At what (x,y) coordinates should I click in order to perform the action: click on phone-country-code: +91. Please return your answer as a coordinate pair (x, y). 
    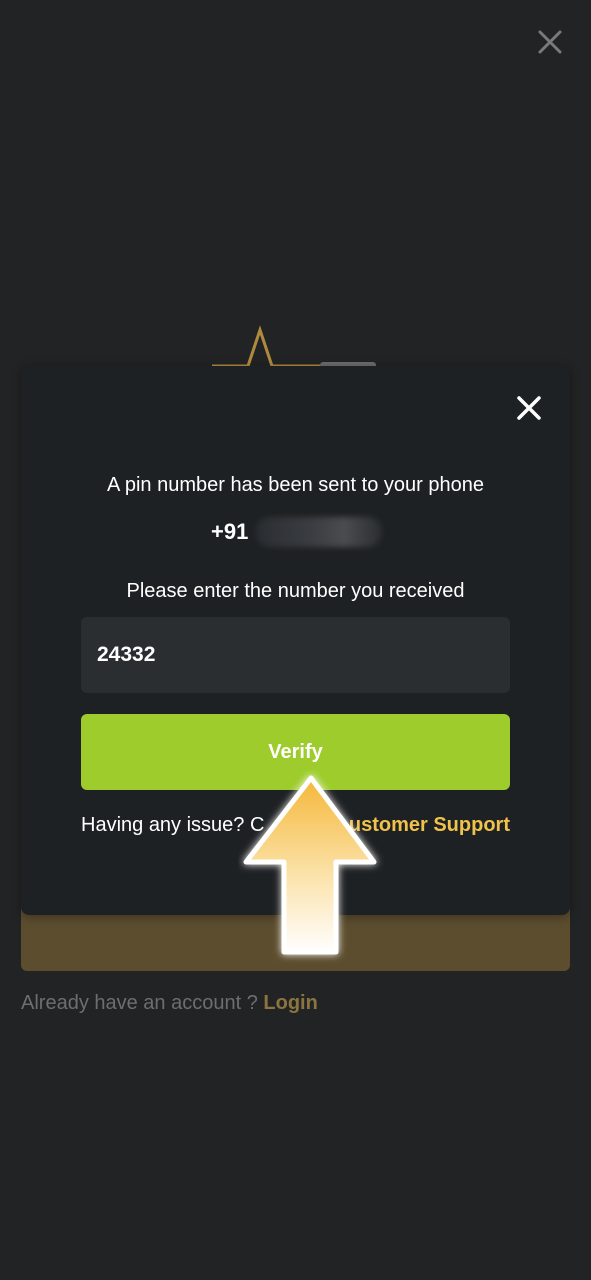
    Looking at the image, I should click on (230, 531).